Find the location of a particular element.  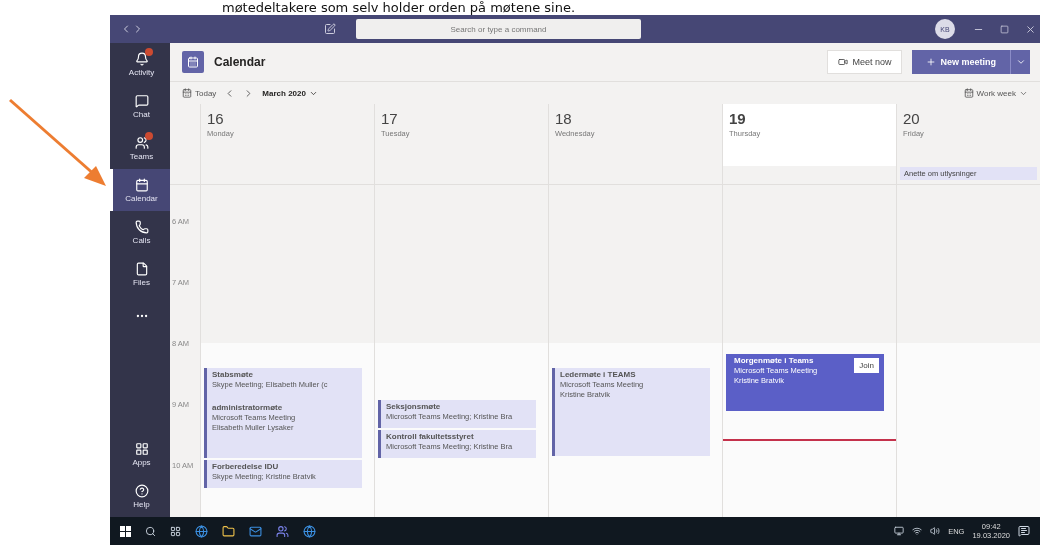

maximize-icon is located at coordinates (1004, 29).